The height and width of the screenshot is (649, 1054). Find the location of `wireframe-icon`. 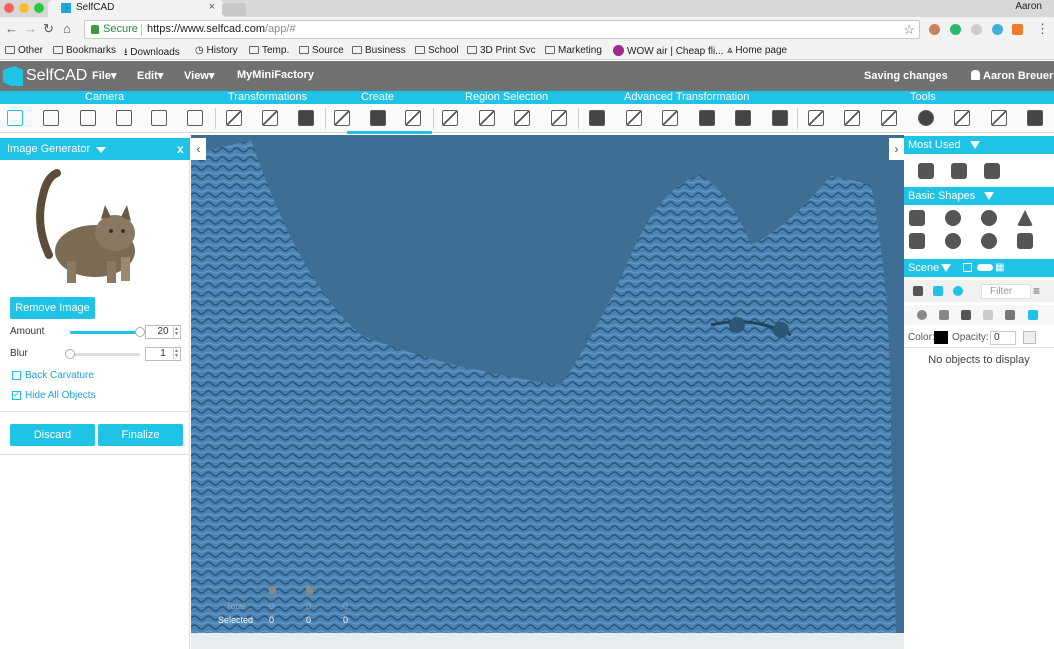

wireframe-icon is located at coordinates (988, 315).